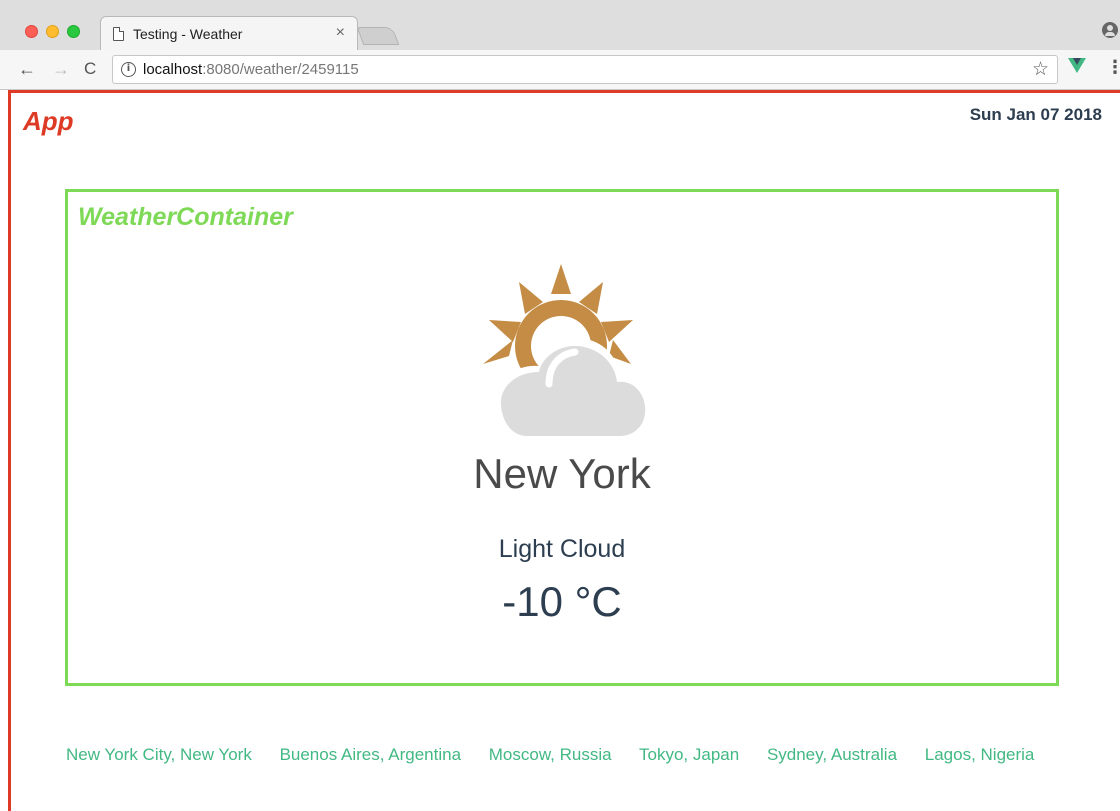  What do you see at coordinates (560, 25) in the screenshot?
I see `tab-strip: Testing - Weather ×` at bounding box center [560, 25].